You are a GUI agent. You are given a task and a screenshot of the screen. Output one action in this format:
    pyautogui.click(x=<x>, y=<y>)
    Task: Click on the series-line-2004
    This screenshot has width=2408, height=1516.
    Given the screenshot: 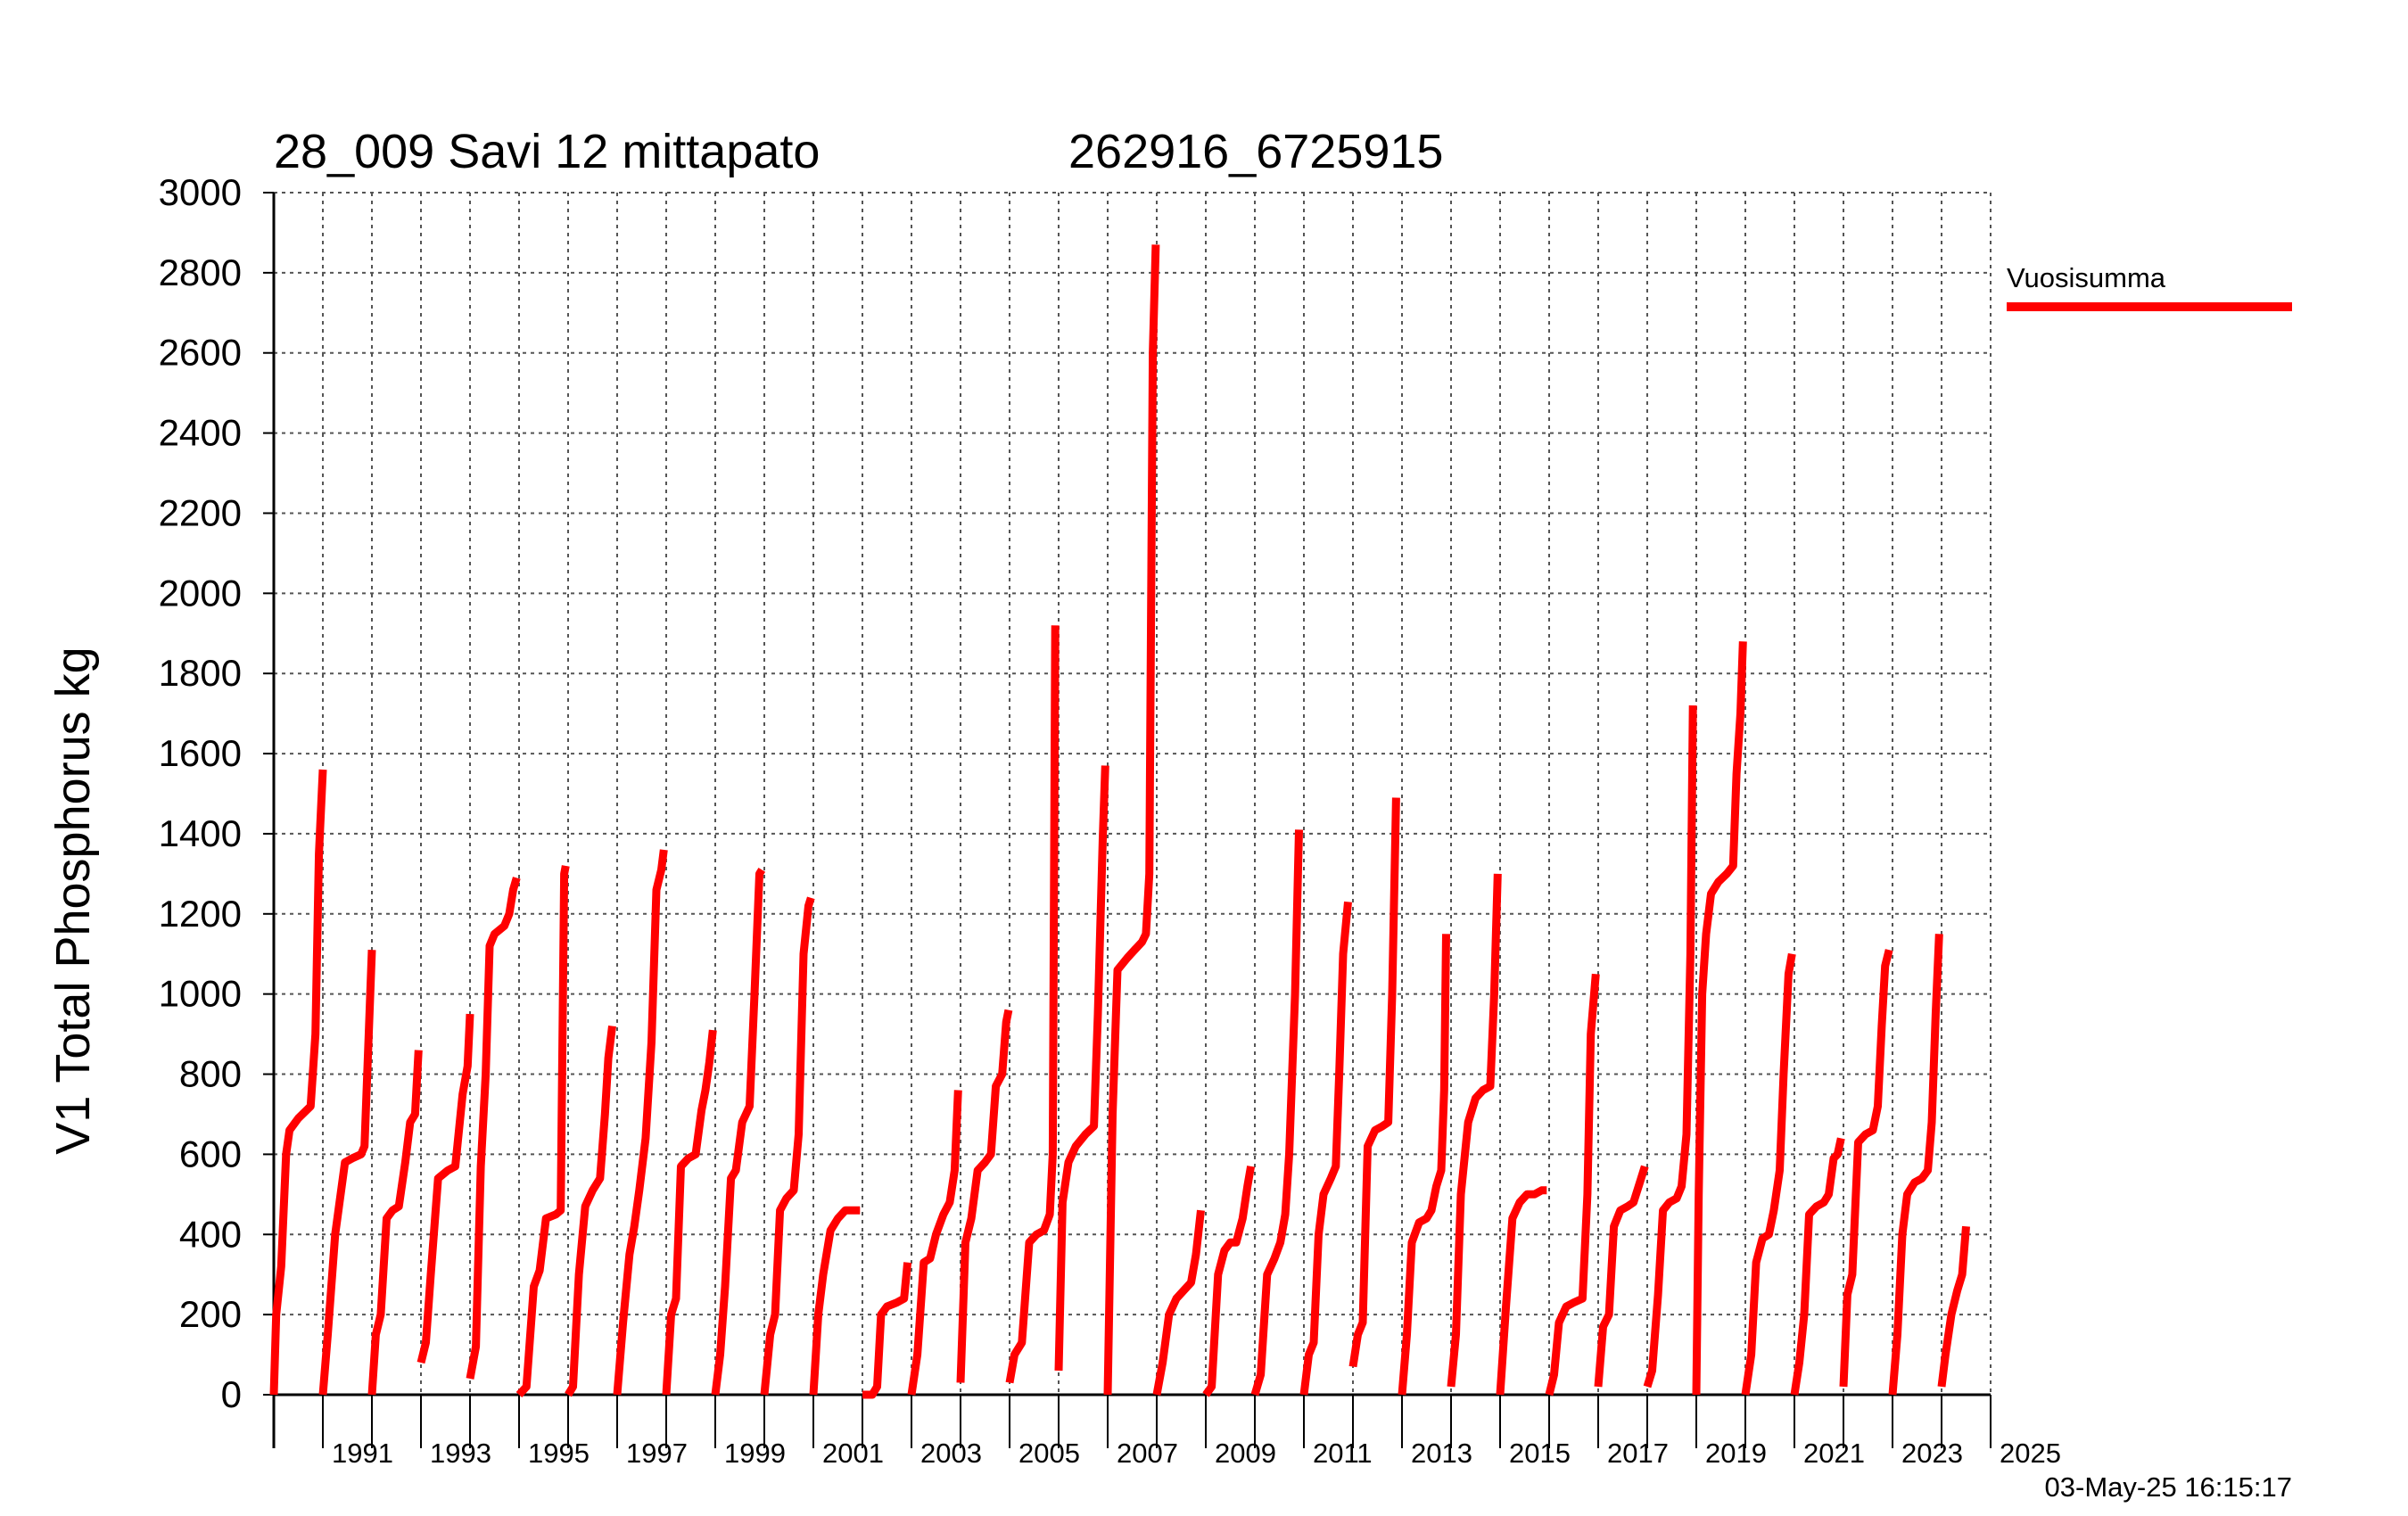 What is the action you would take?
    pyautogui.click(x=984, y=1196)
    